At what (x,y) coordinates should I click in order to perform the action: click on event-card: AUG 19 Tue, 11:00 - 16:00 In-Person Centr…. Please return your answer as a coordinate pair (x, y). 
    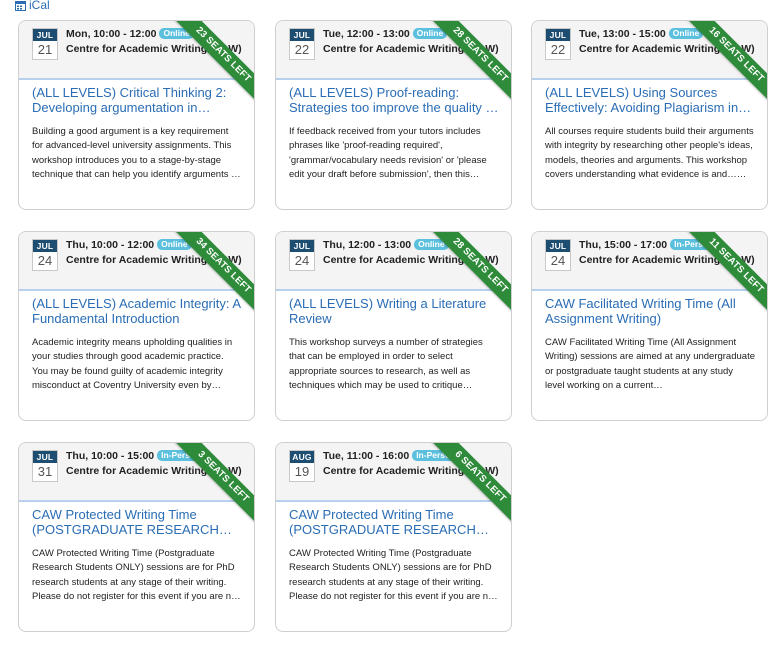
    Looking at the image, I should click on (393, 537).